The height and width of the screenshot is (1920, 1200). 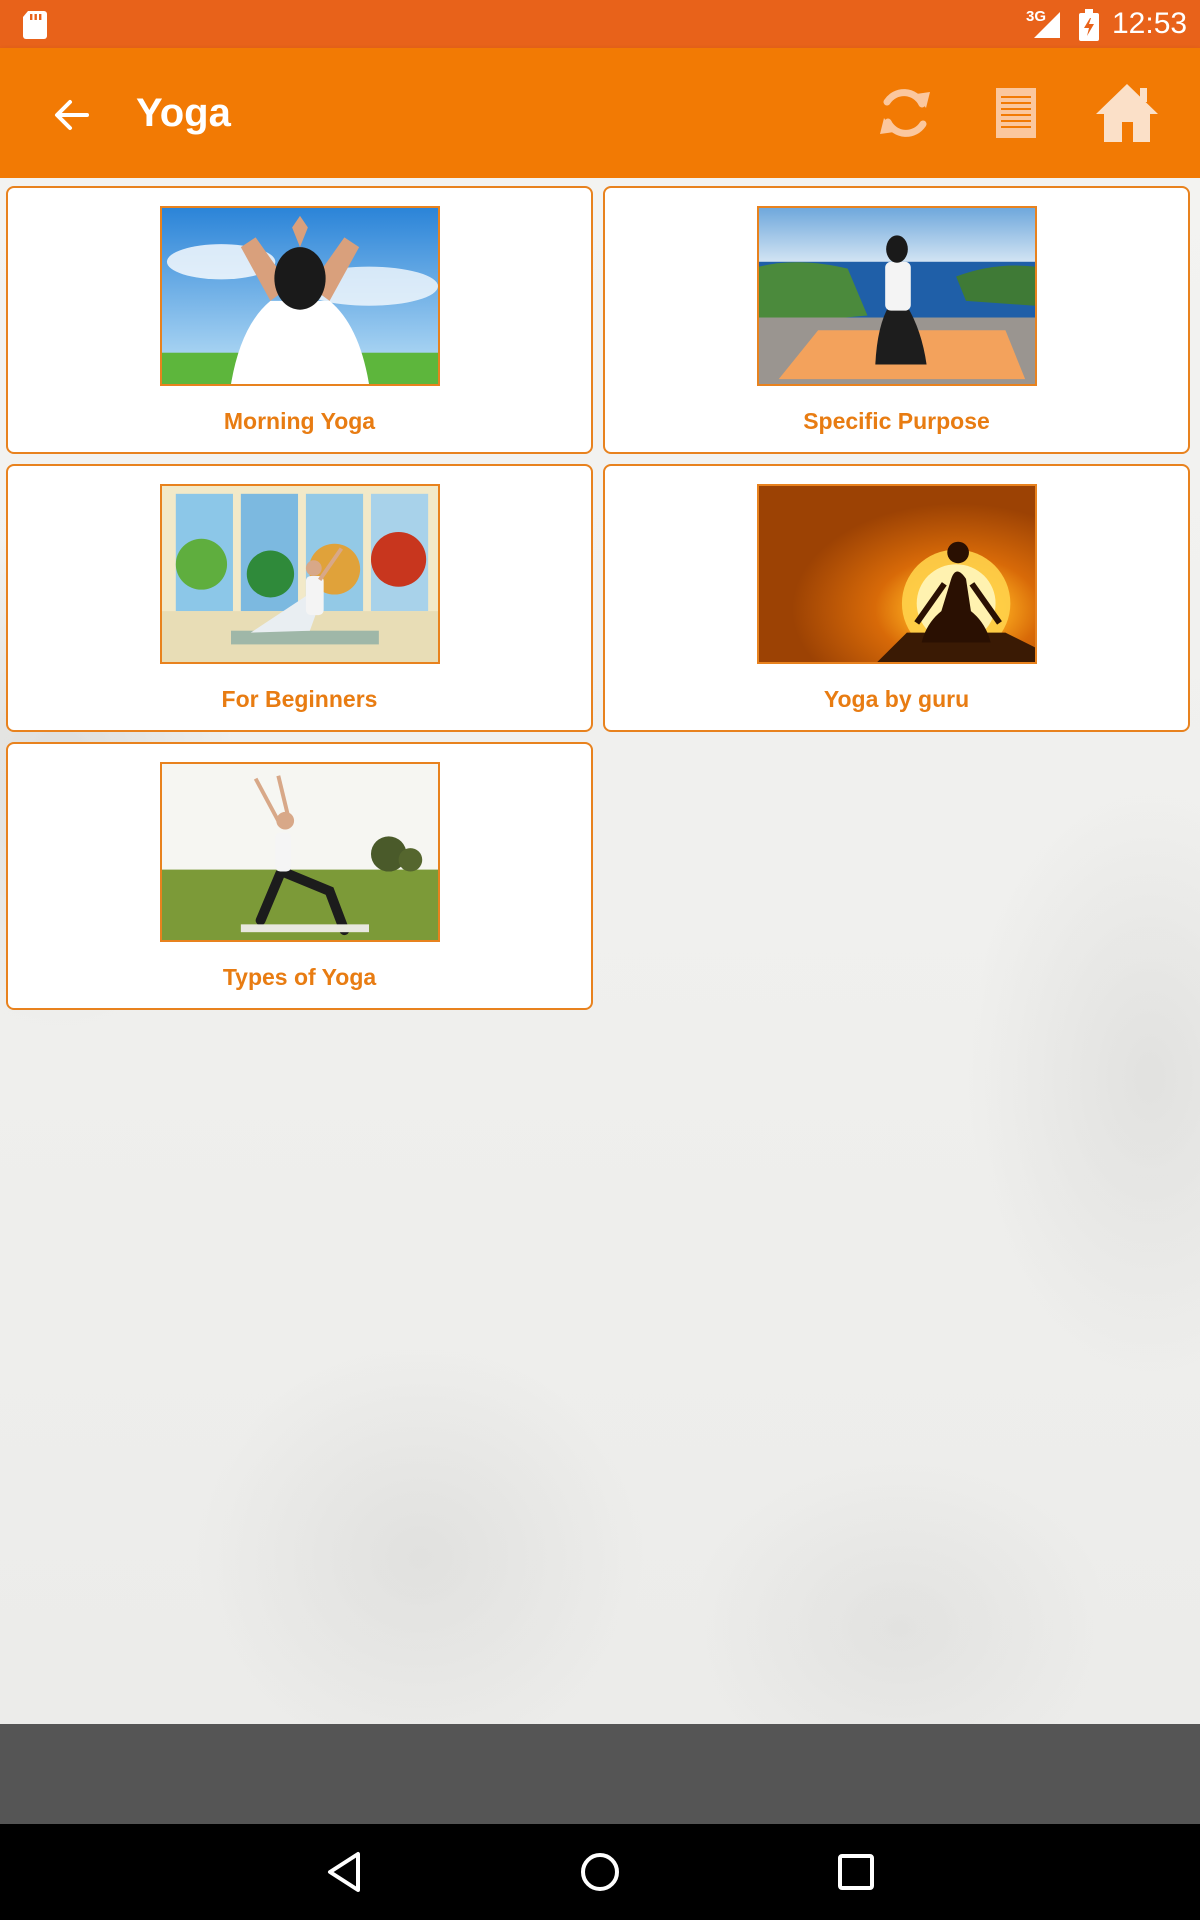 I want to click on battery-charging-icon, so click(x=1089, y=25).